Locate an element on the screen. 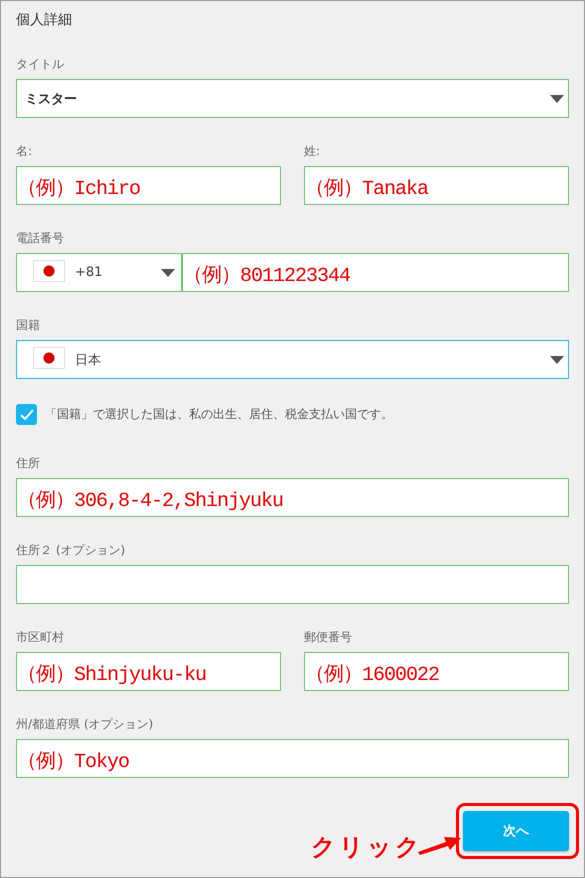  next-button: 次へ is located at coordinates (516, 831).